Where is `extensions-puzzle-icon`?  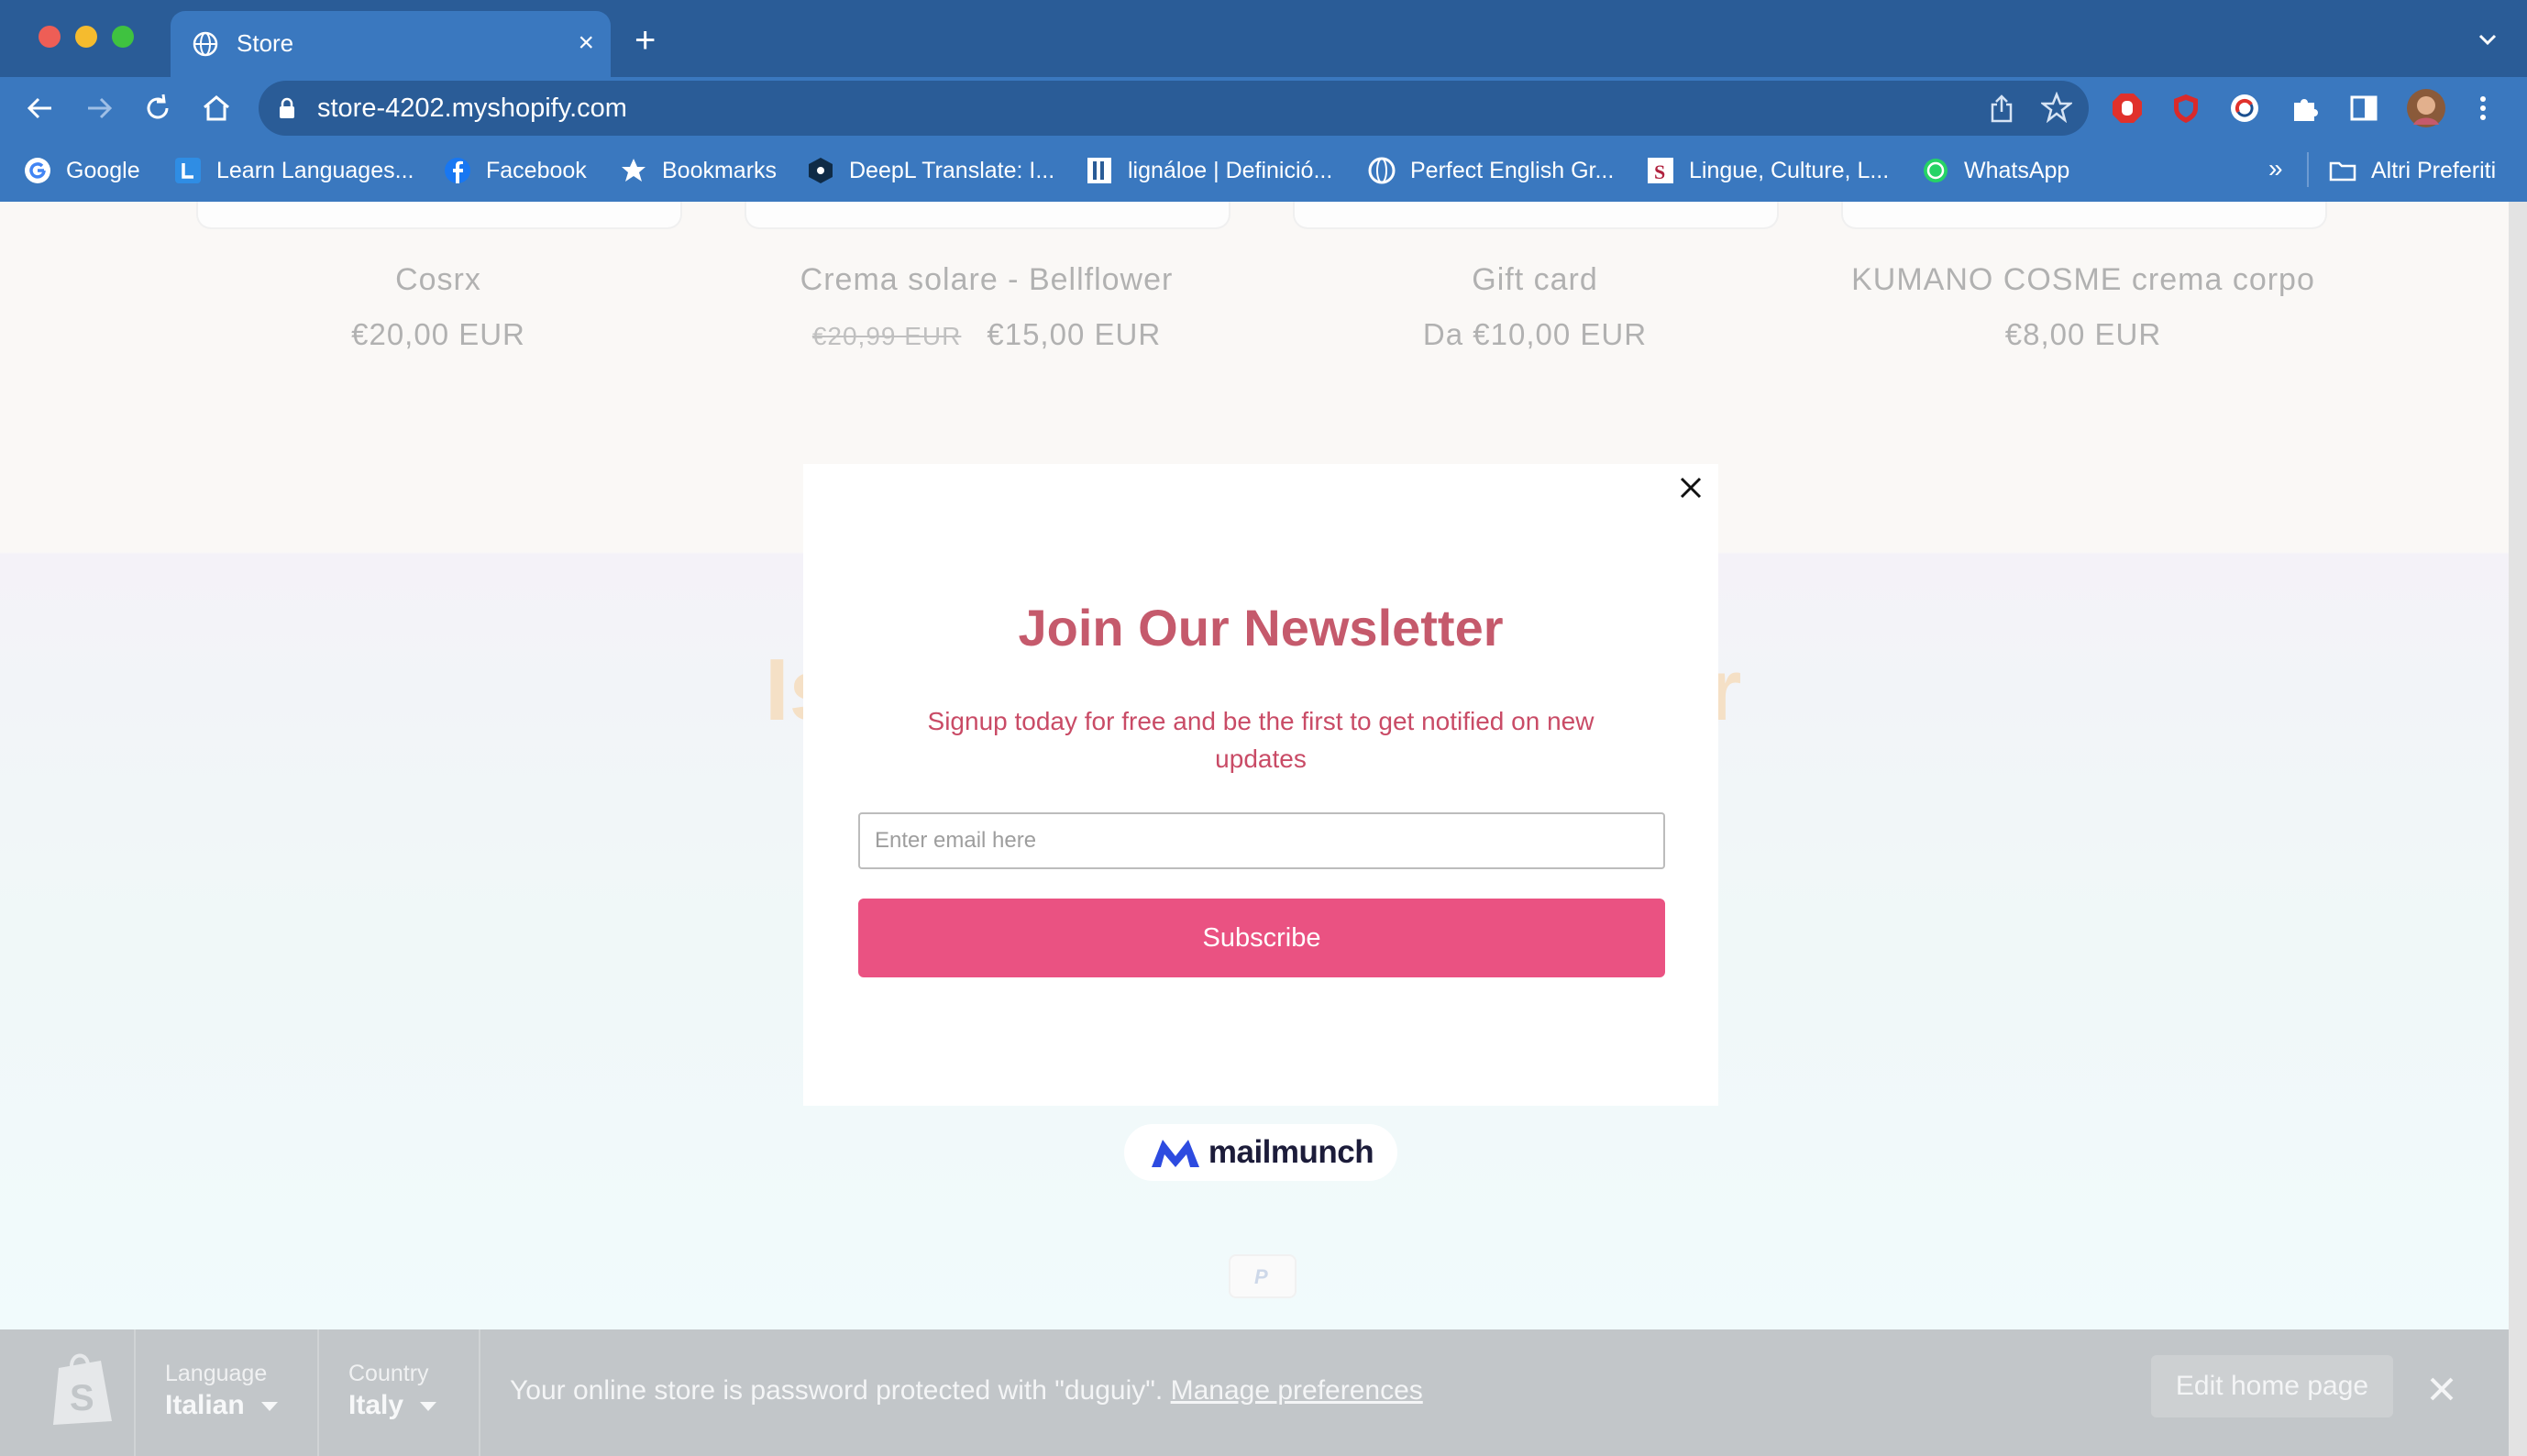 extensions-puzzle-icon is located at coordinates (2305, 108).